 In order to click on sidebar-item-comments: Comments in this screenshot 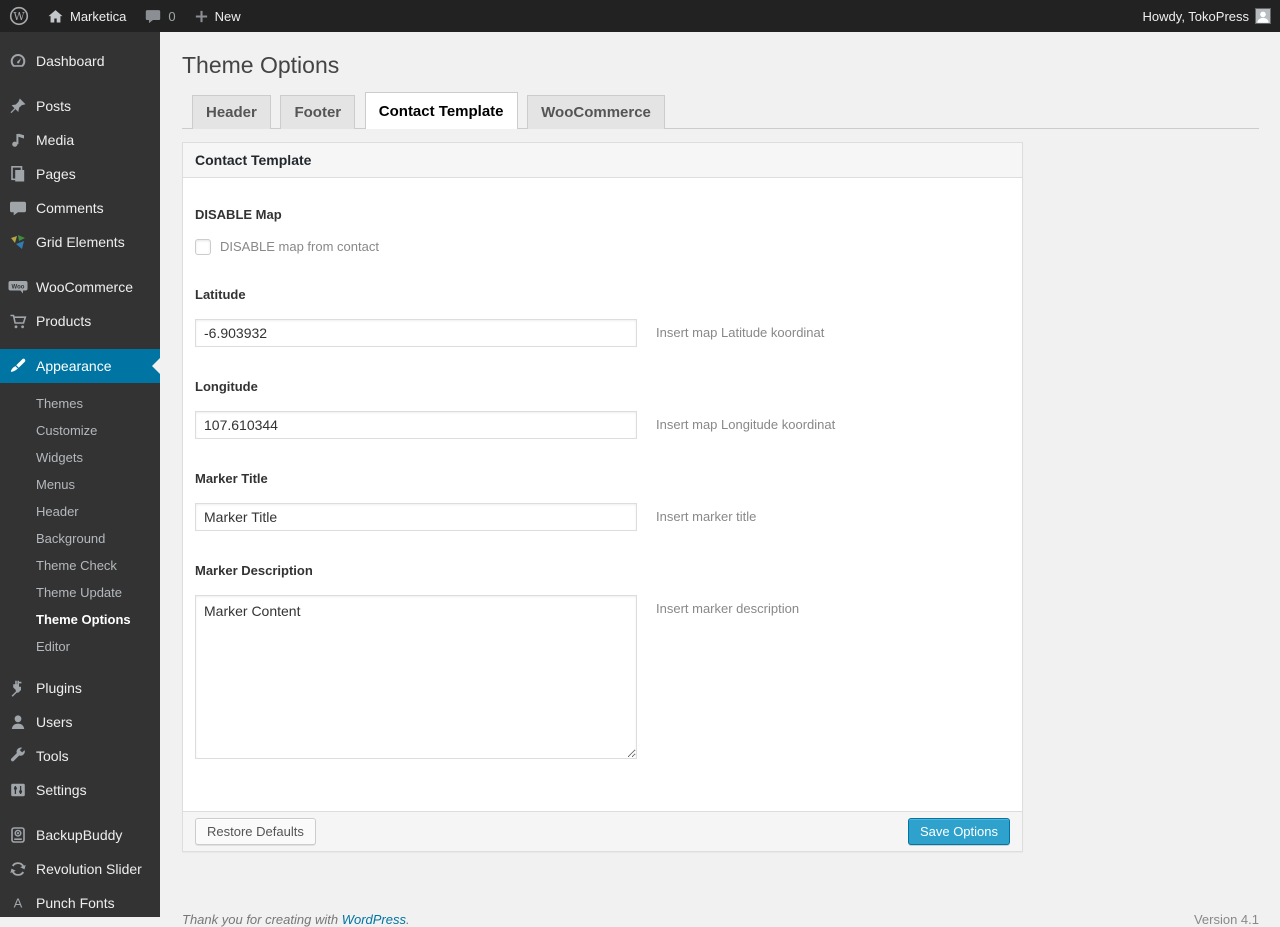, I will do `click(80, 208)`.